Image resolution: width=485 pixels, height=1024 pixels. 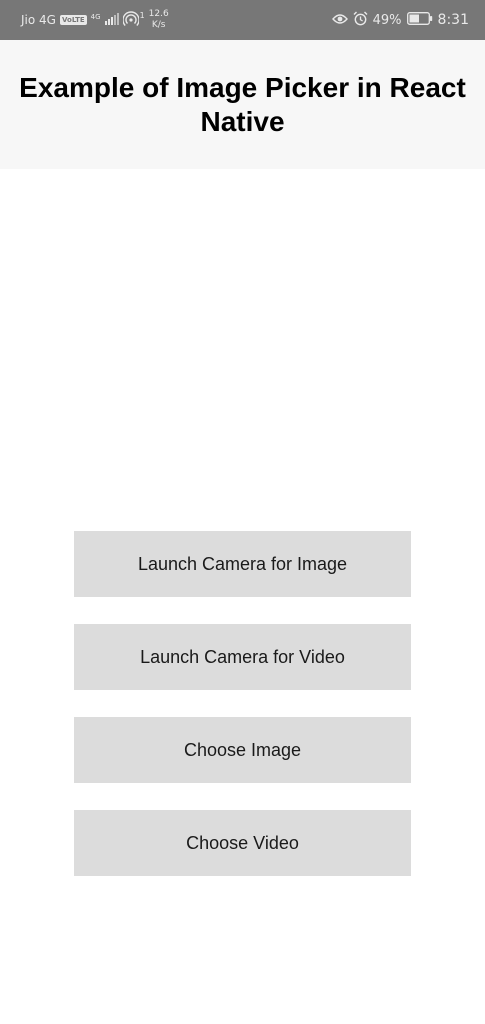 I want to click on alarm-icon, so click(x=360, y=20).